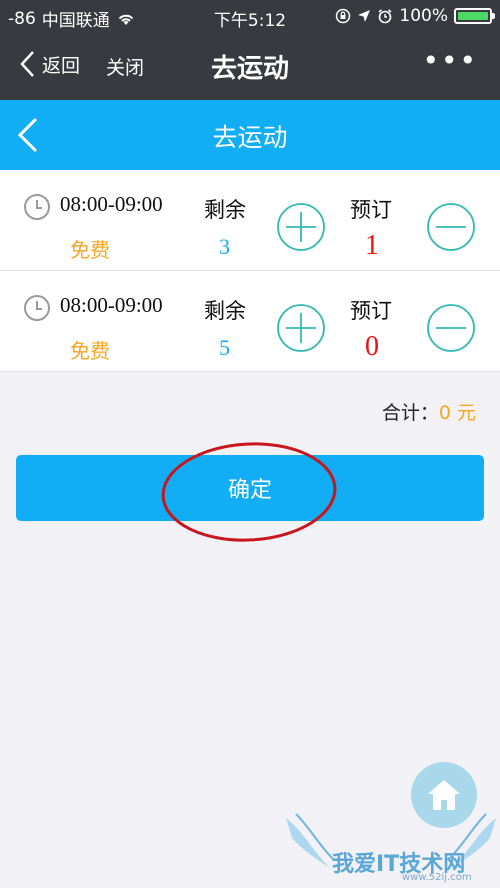 The width and height of the screenshot is (500, 888). I want to click on total-summary: 合计：0 元, so click(429, 411).